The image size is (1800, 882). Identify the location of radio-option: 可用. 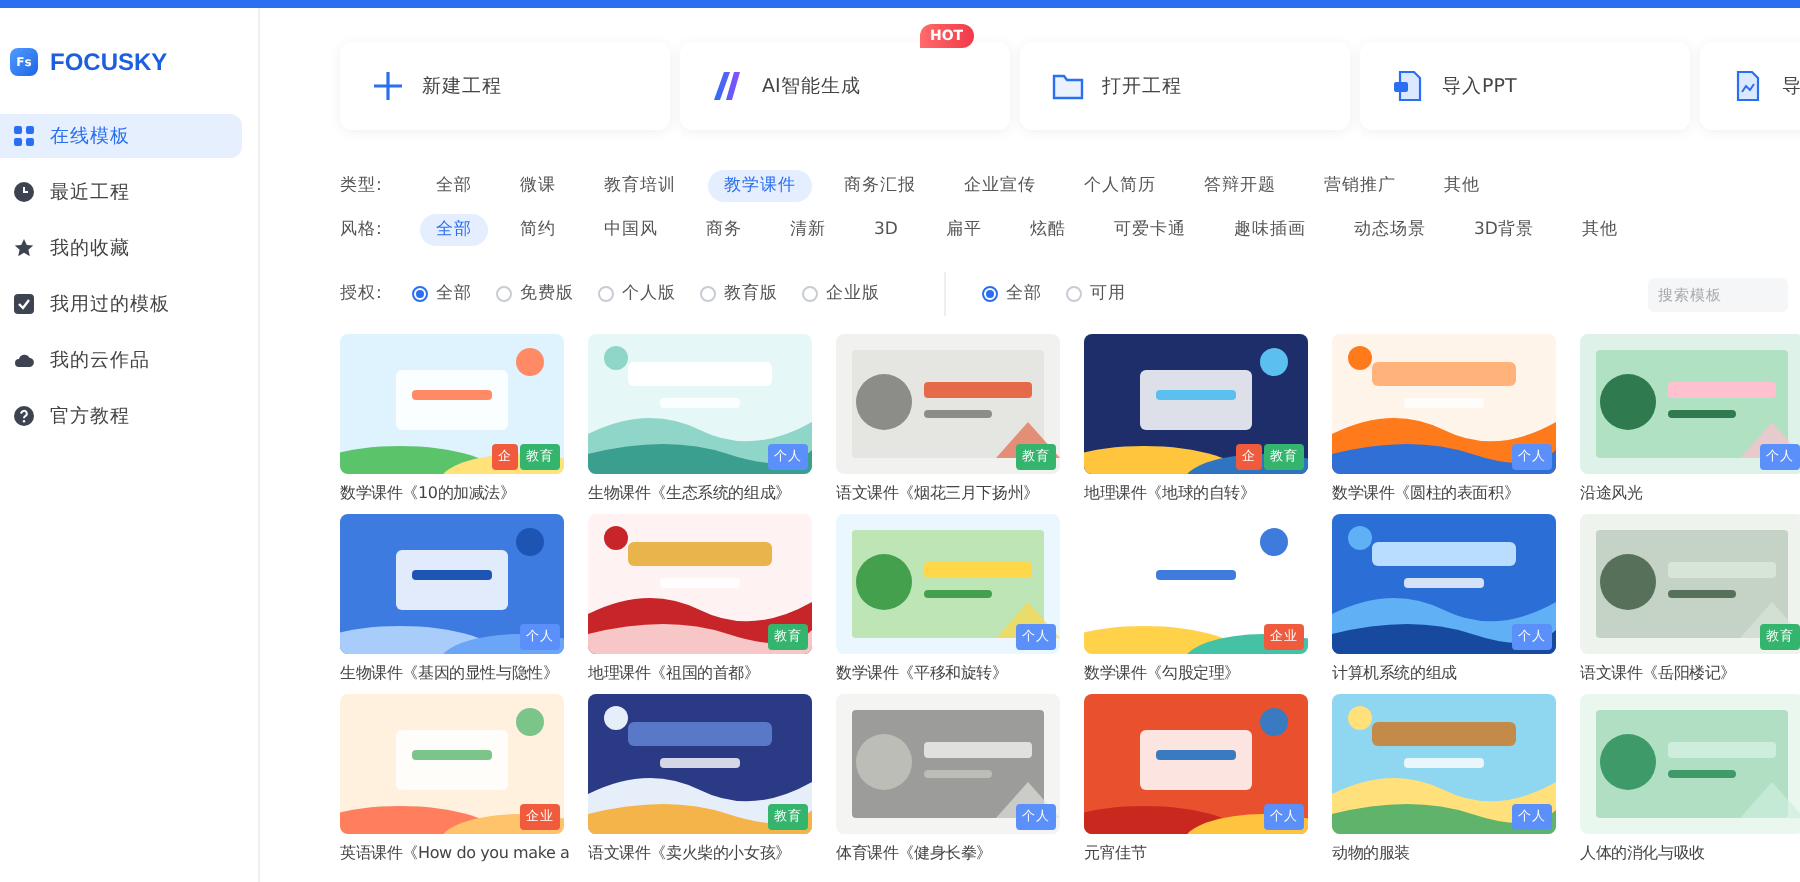
(1096, 294).